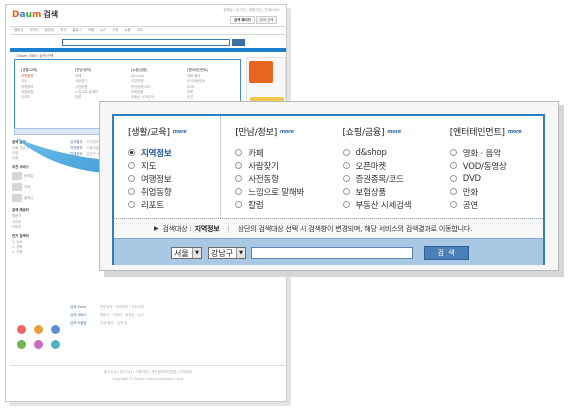 The width and height of the screenshot is (569, 411). What do you see at coordinates (38, 247) in the screenshot?
I see `bg-left-line: 2. 영화` at bounding box center [38, 247].